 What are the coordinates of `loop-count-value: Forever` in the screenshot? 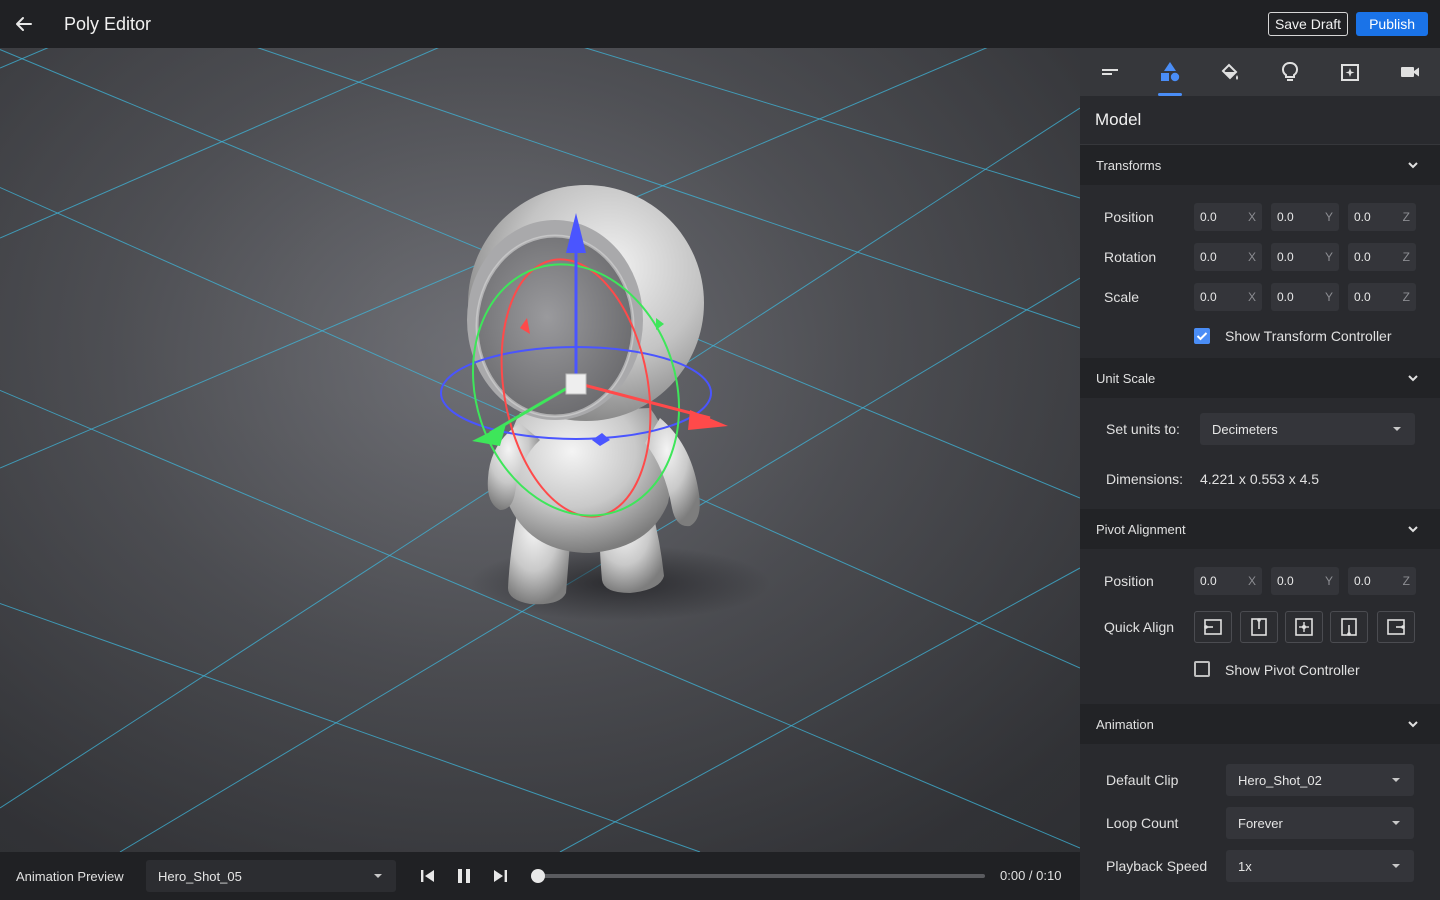 It's located at (1260, 823).